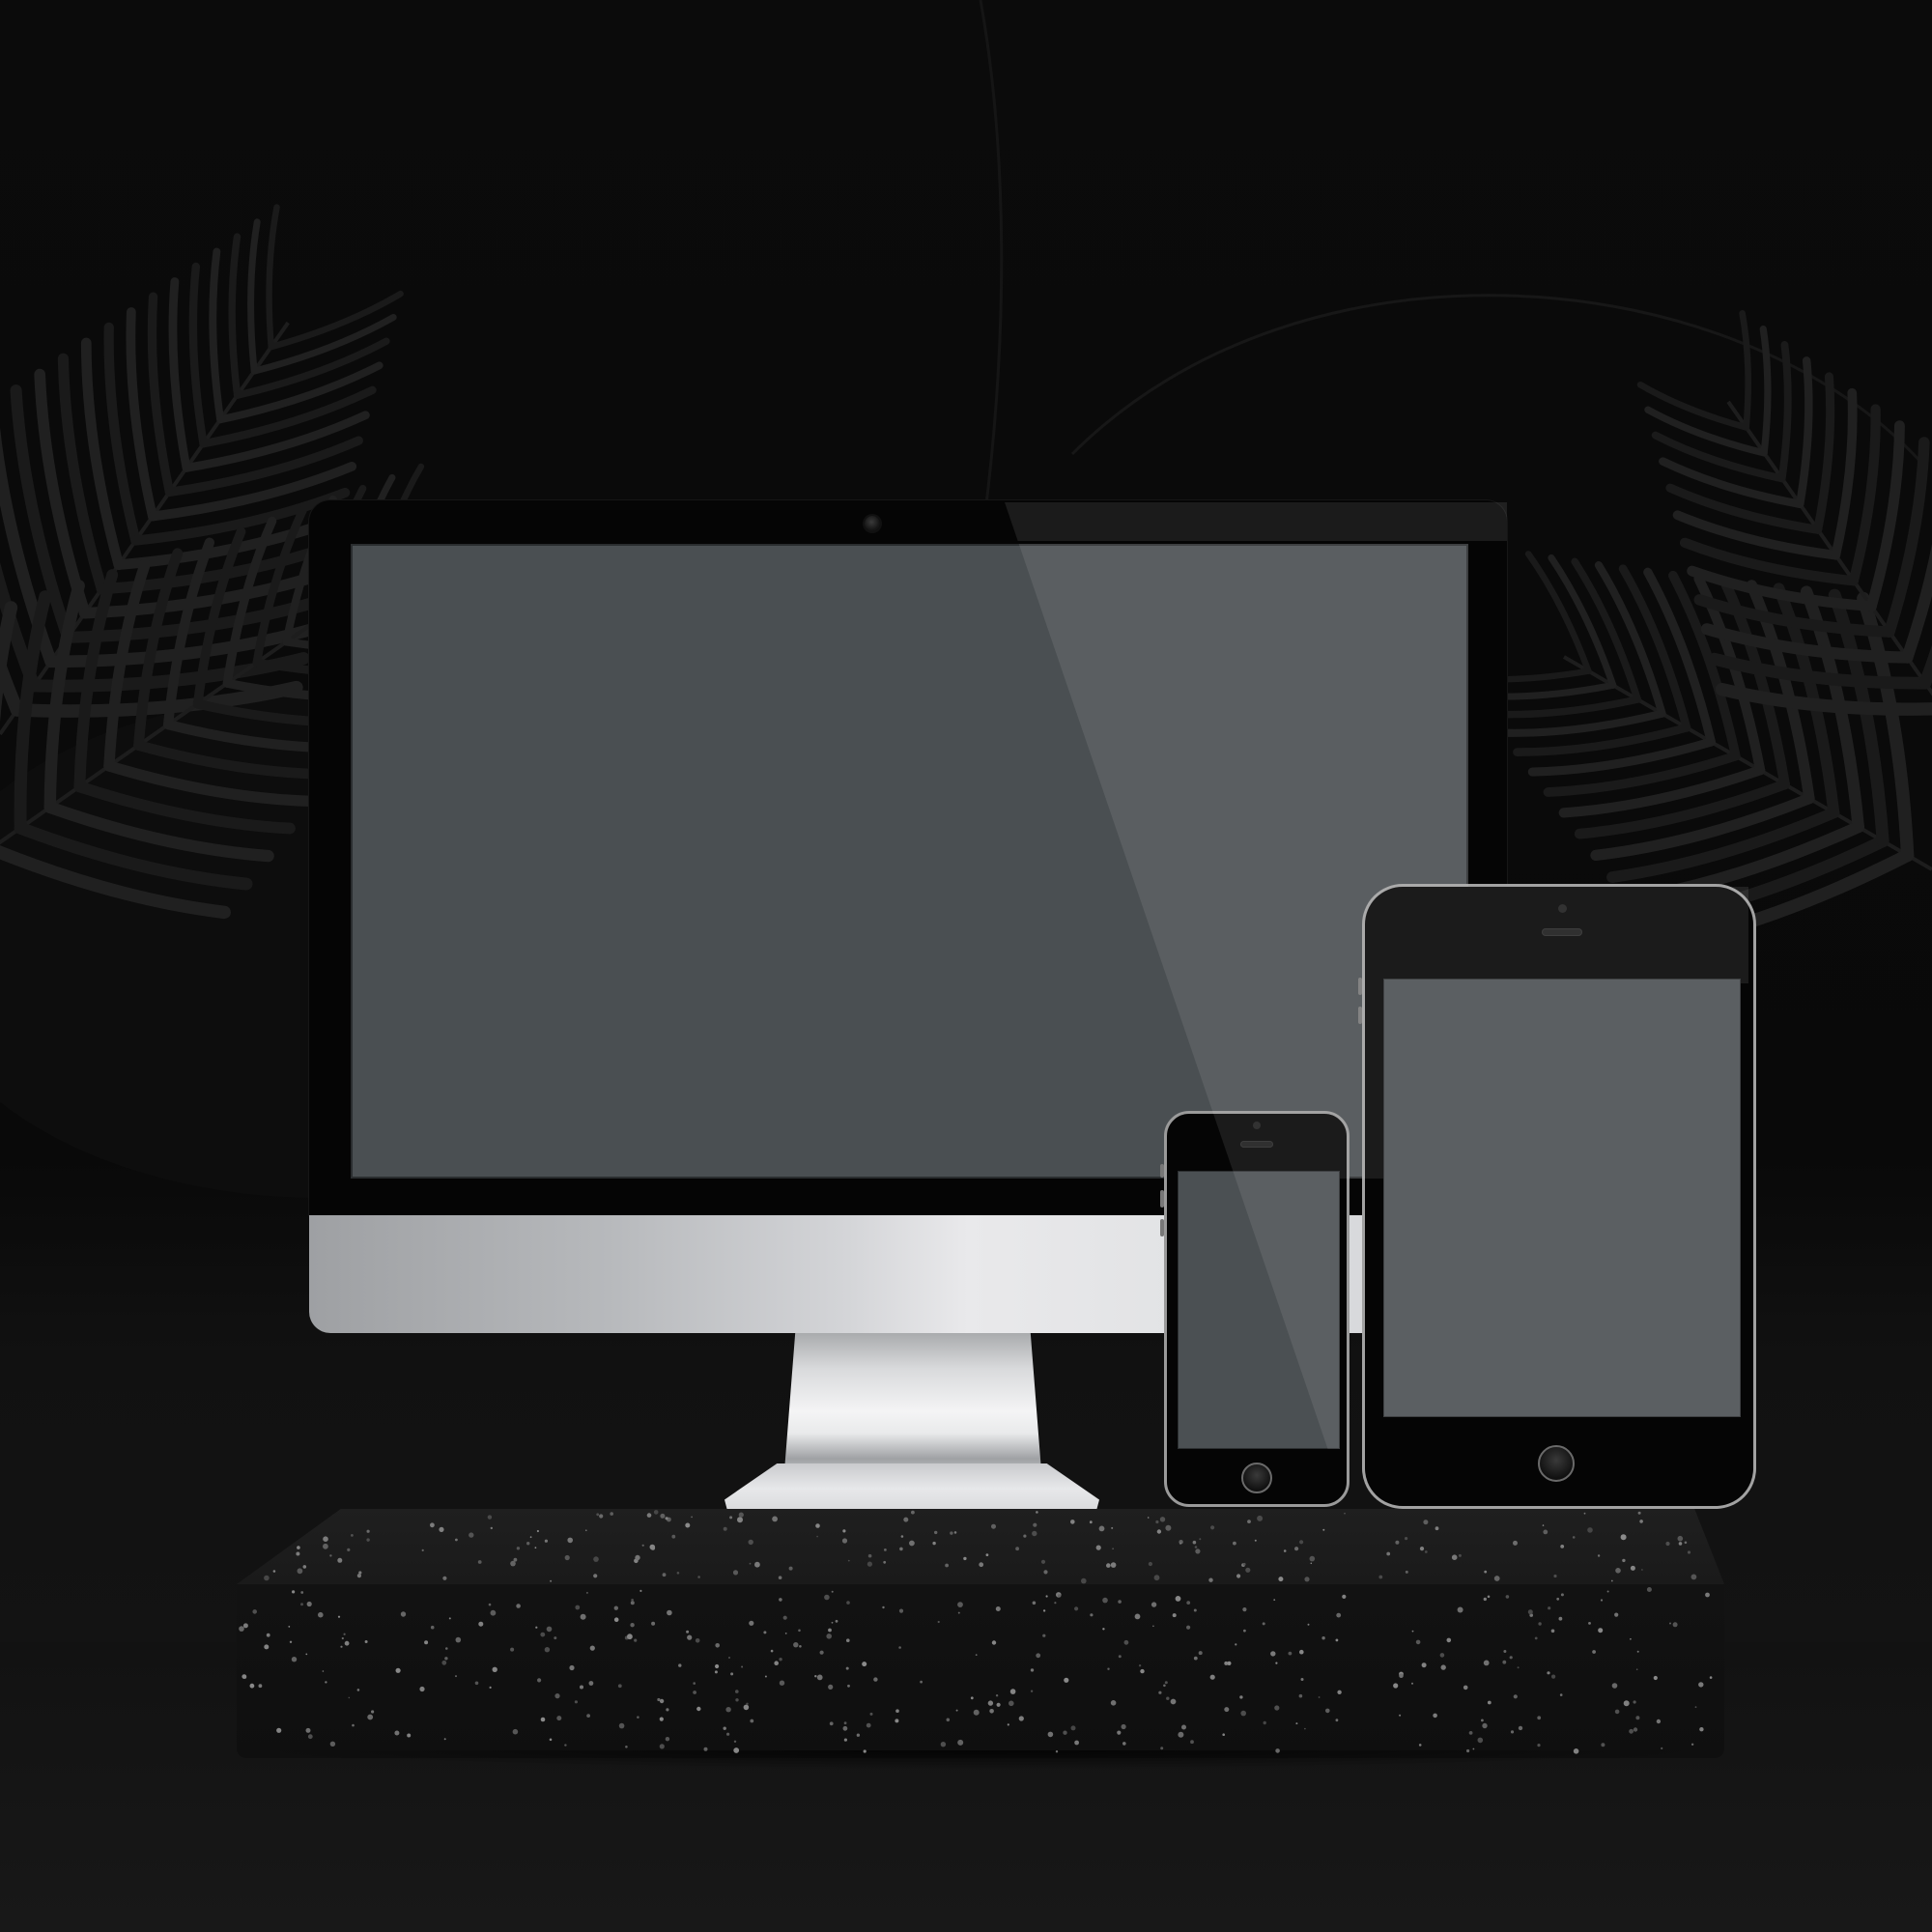  I want to click on tablet-screen, so click(1562, 1198).